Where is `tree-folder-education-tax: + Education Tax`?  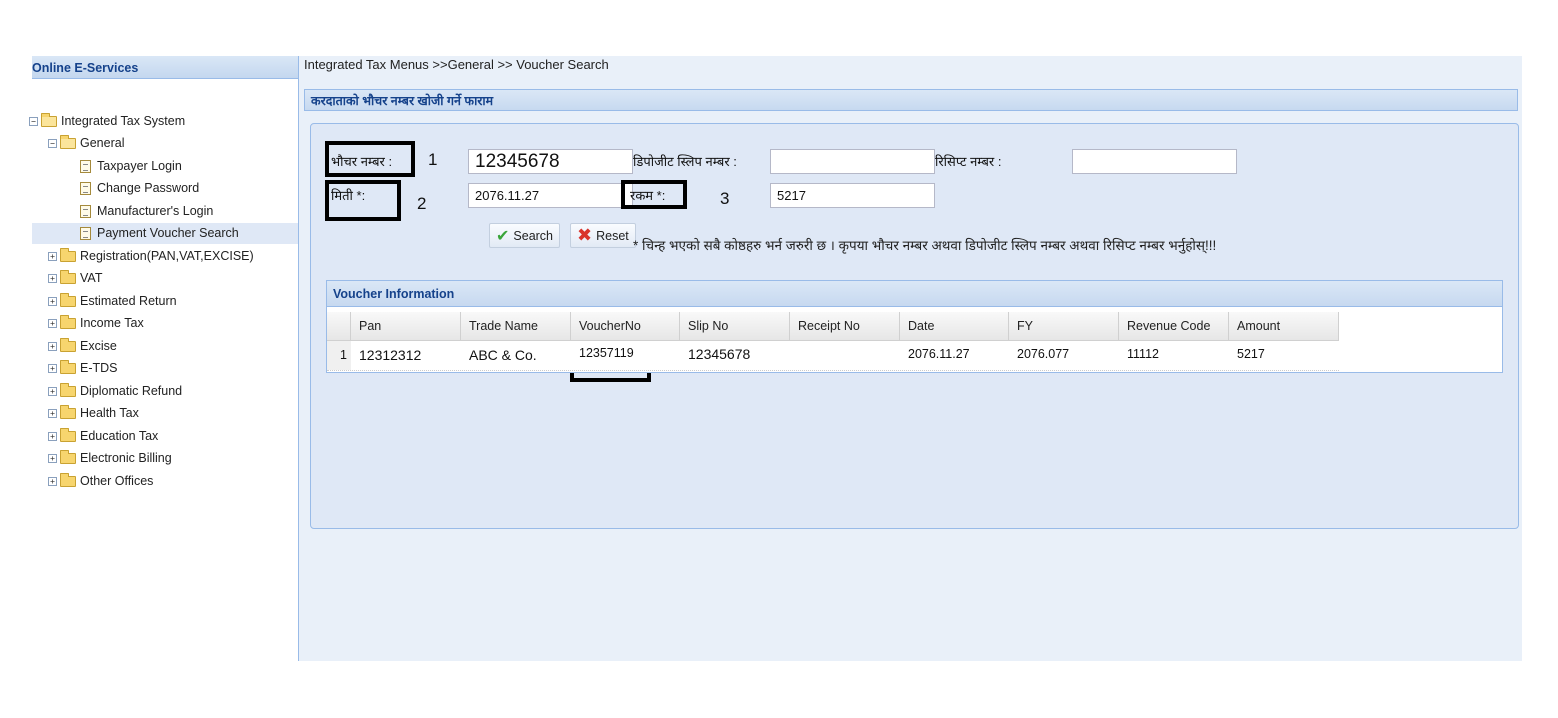
tree-folder-education-tax: + Education Tax is located at coordinates (103, 436).